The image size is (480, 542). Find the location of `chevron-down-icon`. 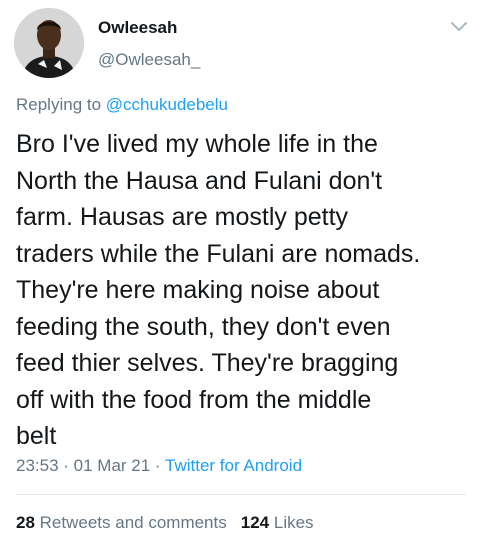

chevron-down-icon is located at coordinates (459, 27).